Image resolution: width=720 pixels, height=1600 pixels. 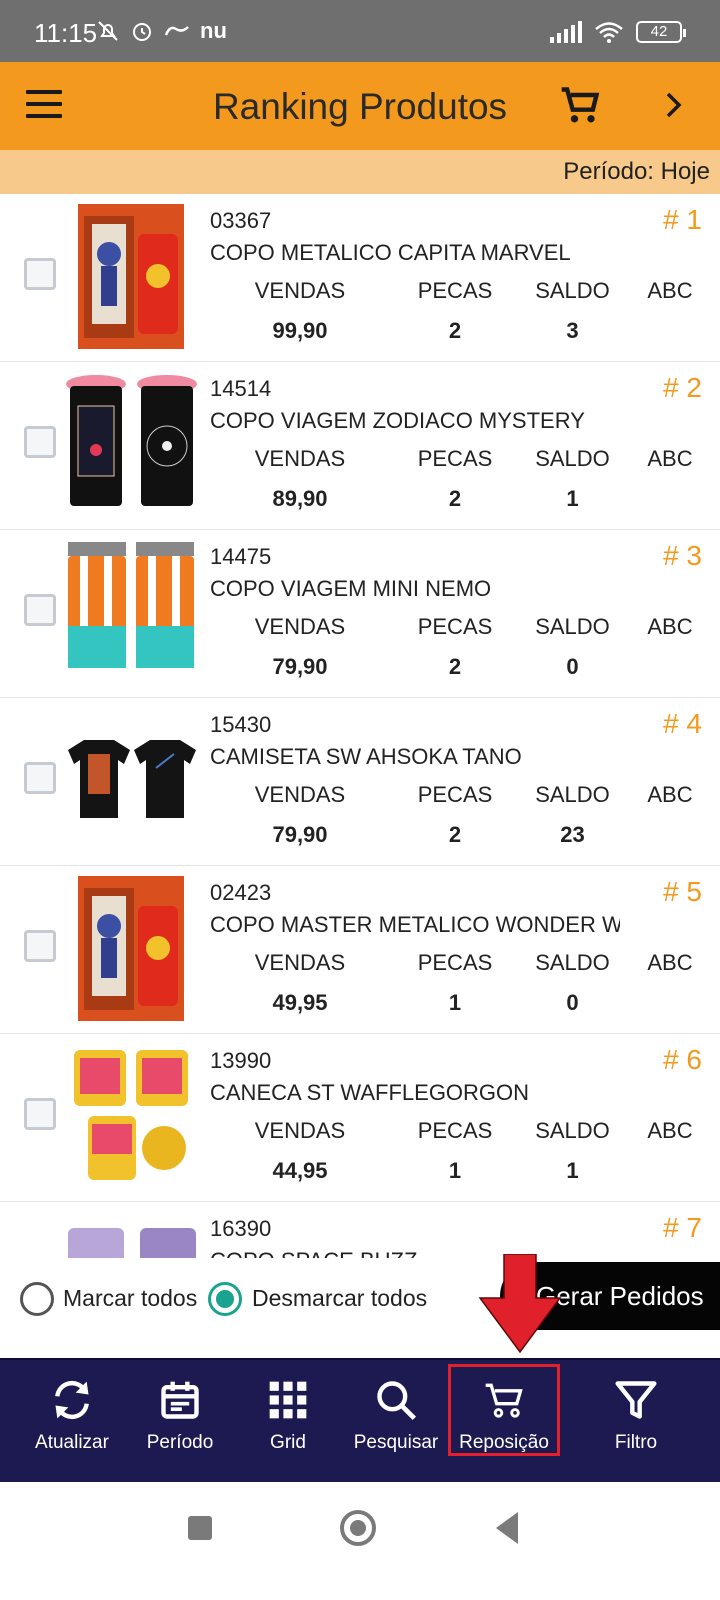 What do you see at coordinates (180, 1422) in the screenshot?
I see `nav-periodo: Período` at bounding box center [180, 1422].